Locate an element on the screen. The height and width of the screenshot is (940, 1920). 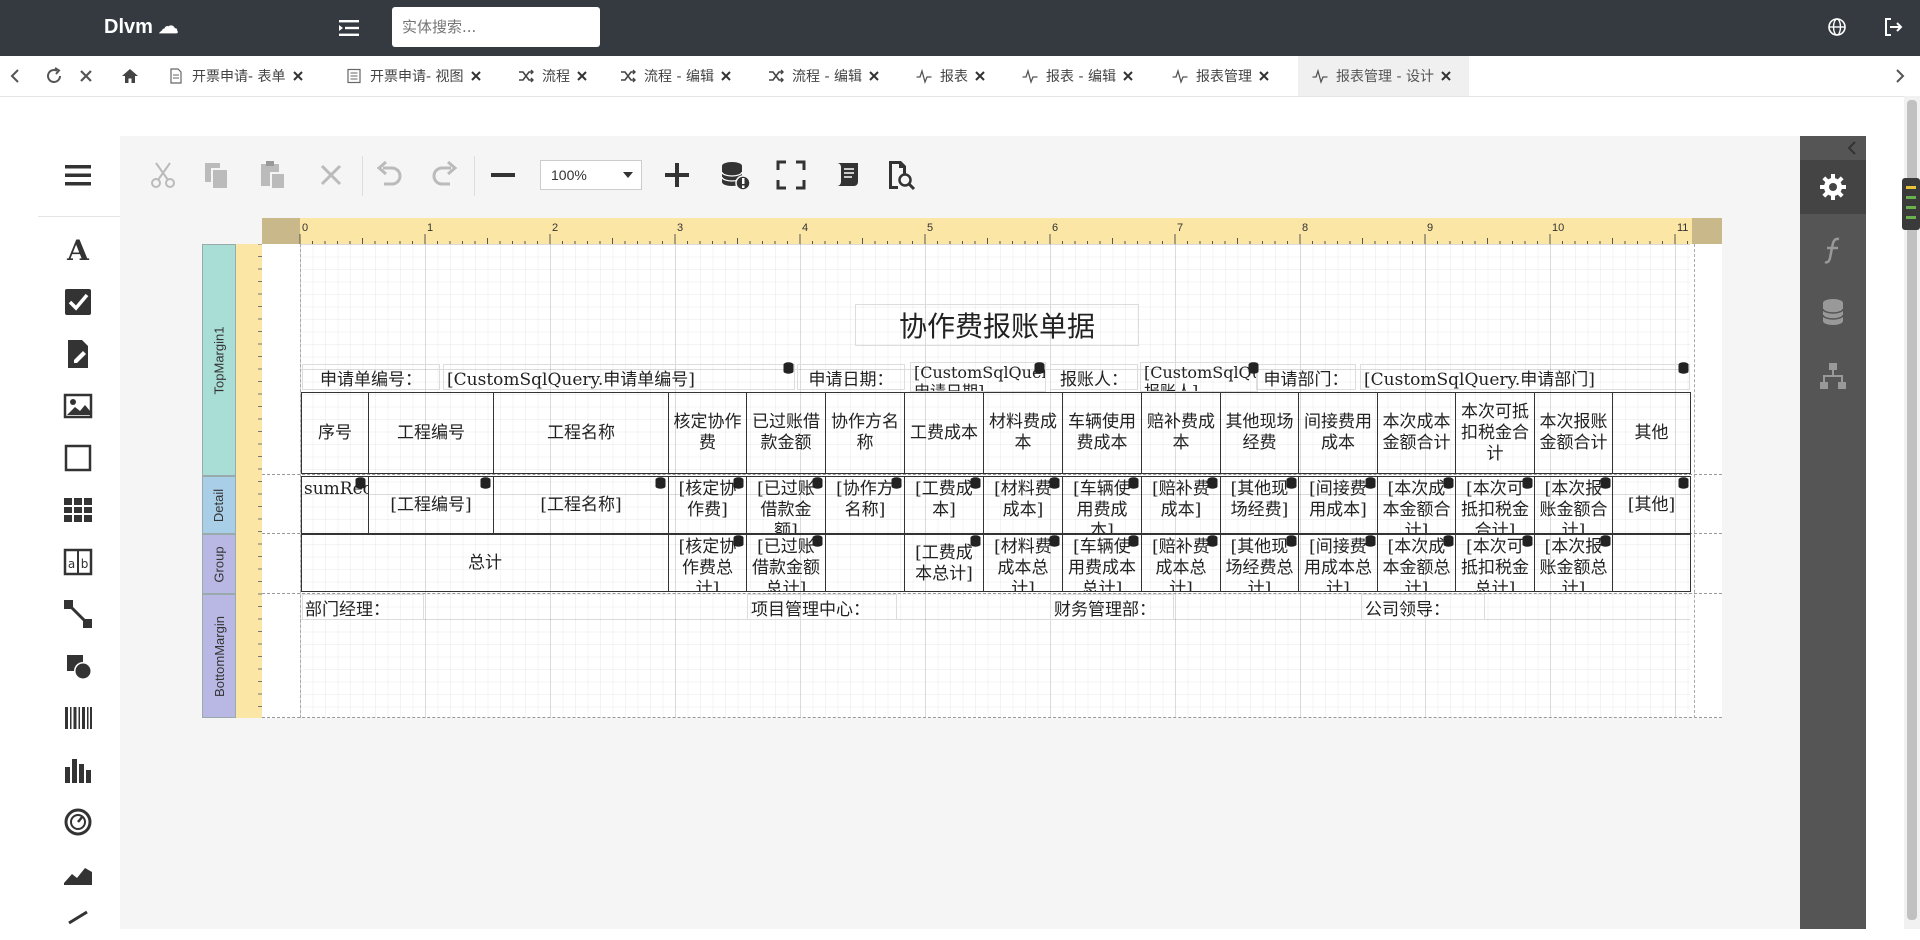
col-header: 工程编号 is located at coordinates (431, 433).